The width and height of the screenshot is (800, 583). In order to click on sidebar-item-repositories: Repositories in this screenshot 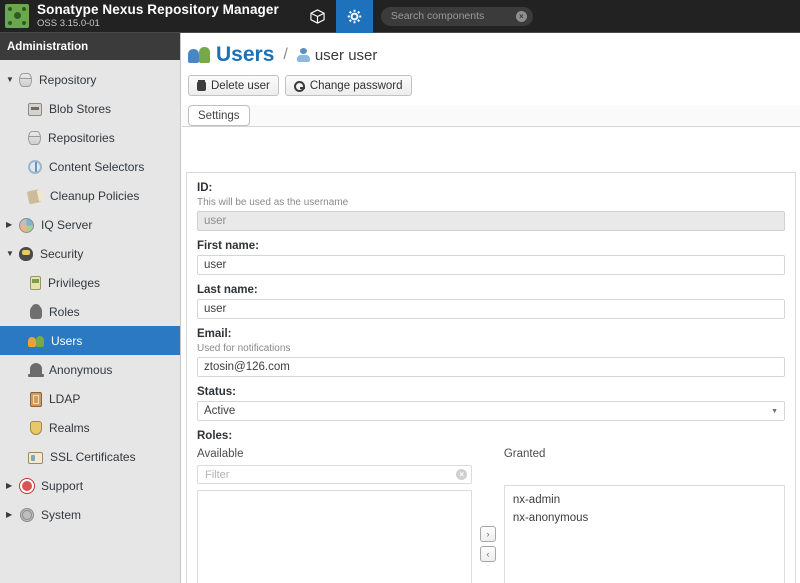, I will do `click(90, 137)`.